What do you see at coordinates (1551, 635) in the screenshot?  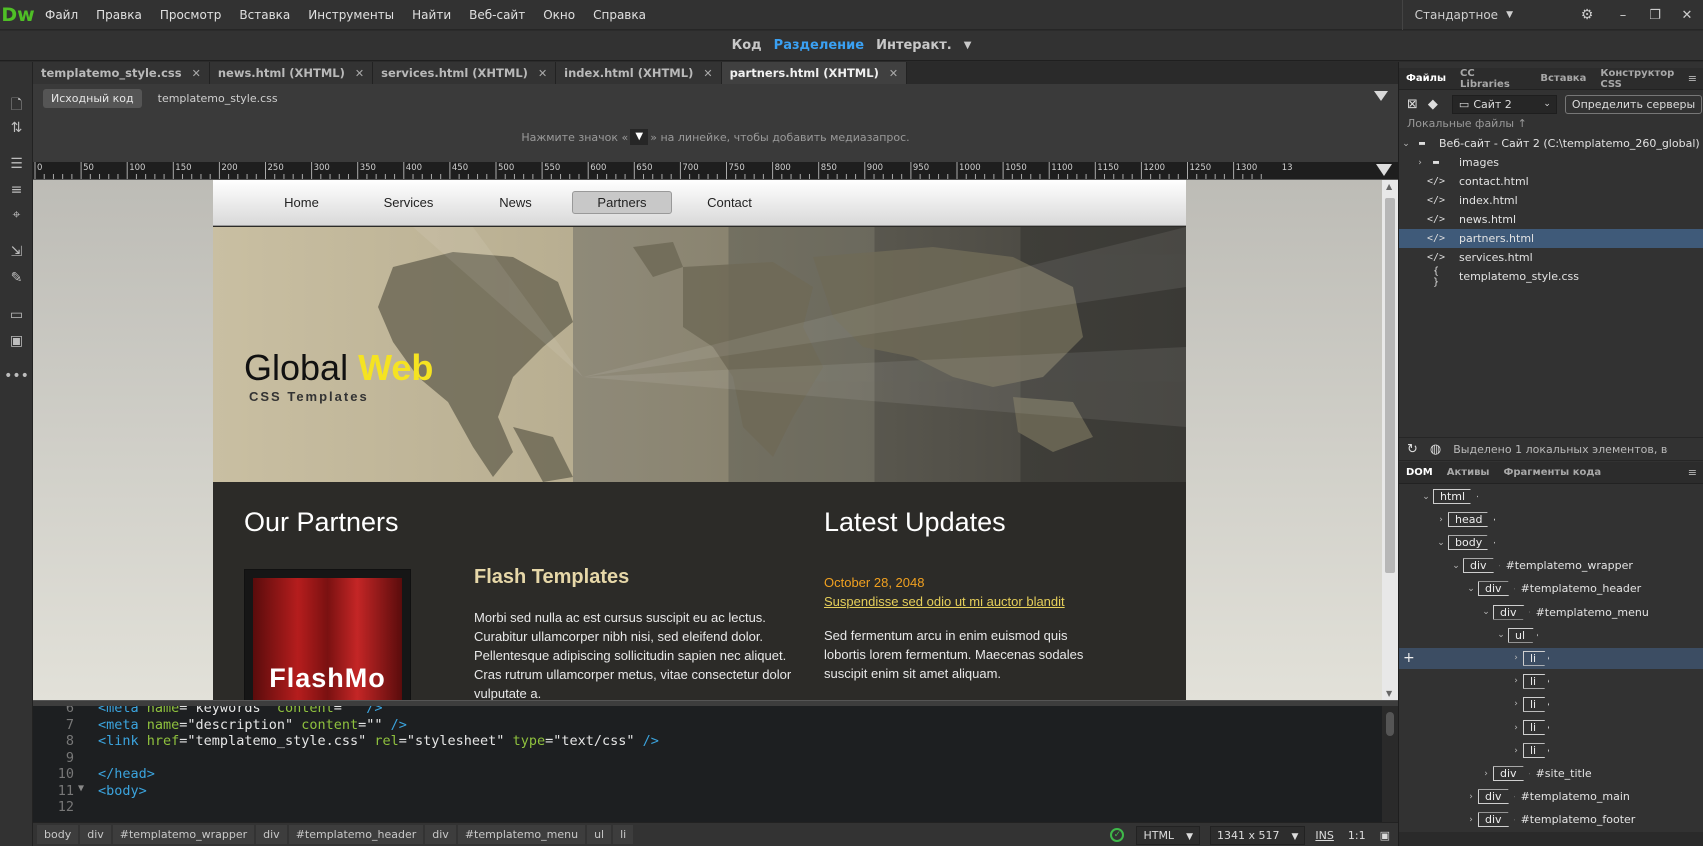 I see `dom-node: ⌄ ul` at bounding box center [1551, 635].